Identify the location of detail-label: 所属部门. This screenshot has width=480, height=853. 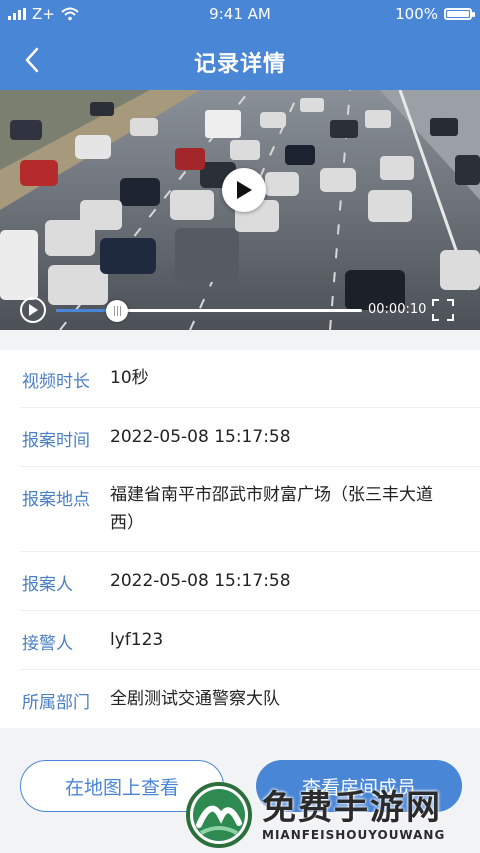
(56, 703).